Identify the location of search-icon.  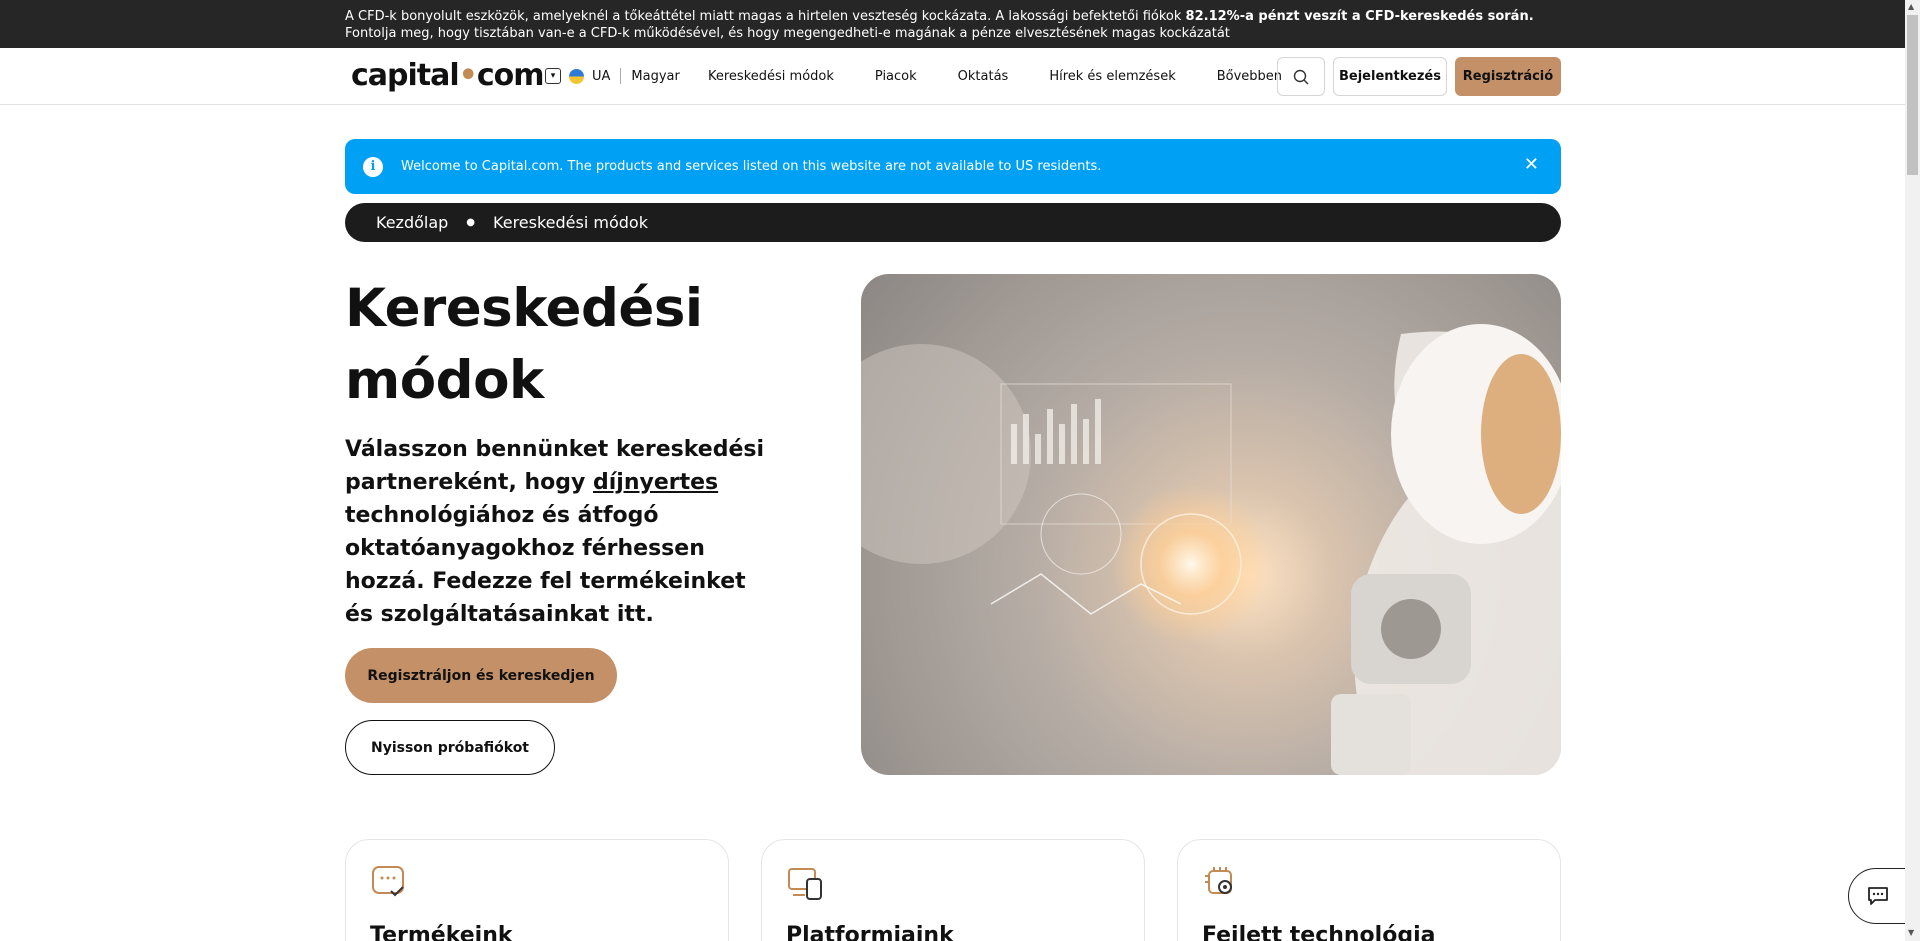
(1301, 76).